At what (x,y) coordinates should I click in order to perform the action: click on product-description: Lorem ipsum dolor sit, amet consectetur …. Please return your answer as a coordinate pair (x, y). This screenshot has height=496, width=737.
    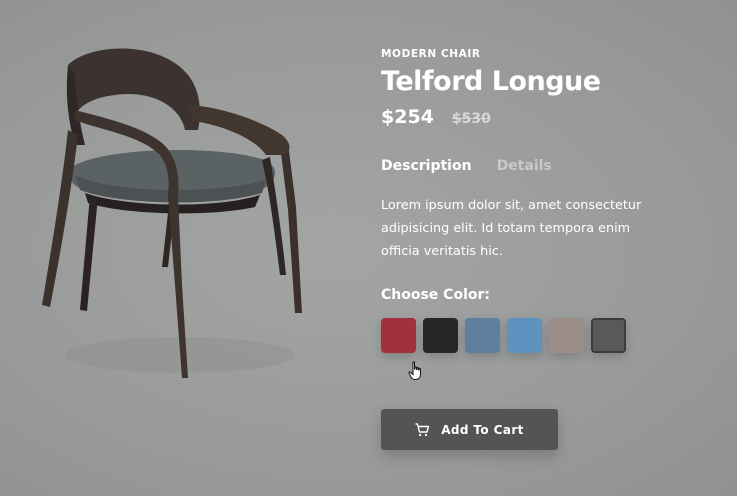
    Looking at the image, I should click on (511, 228).